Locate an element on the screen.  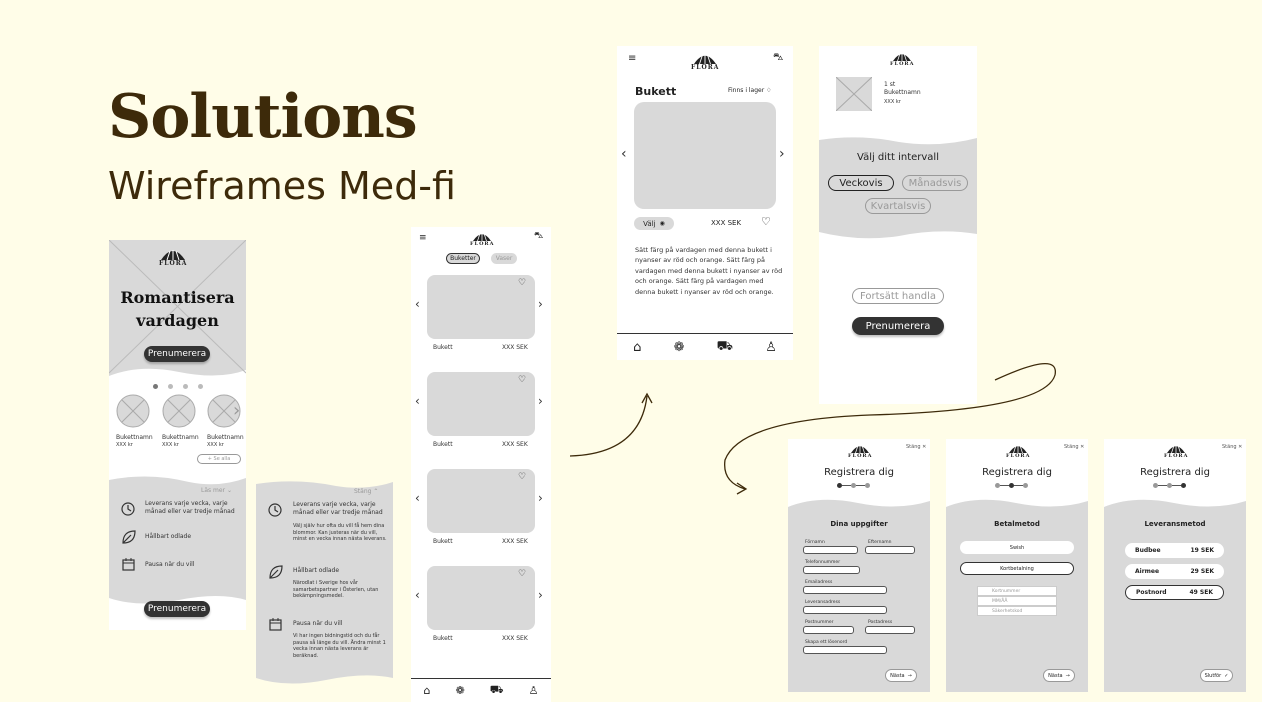
close-icon: ✕ is located at coordinates (1082, 447).